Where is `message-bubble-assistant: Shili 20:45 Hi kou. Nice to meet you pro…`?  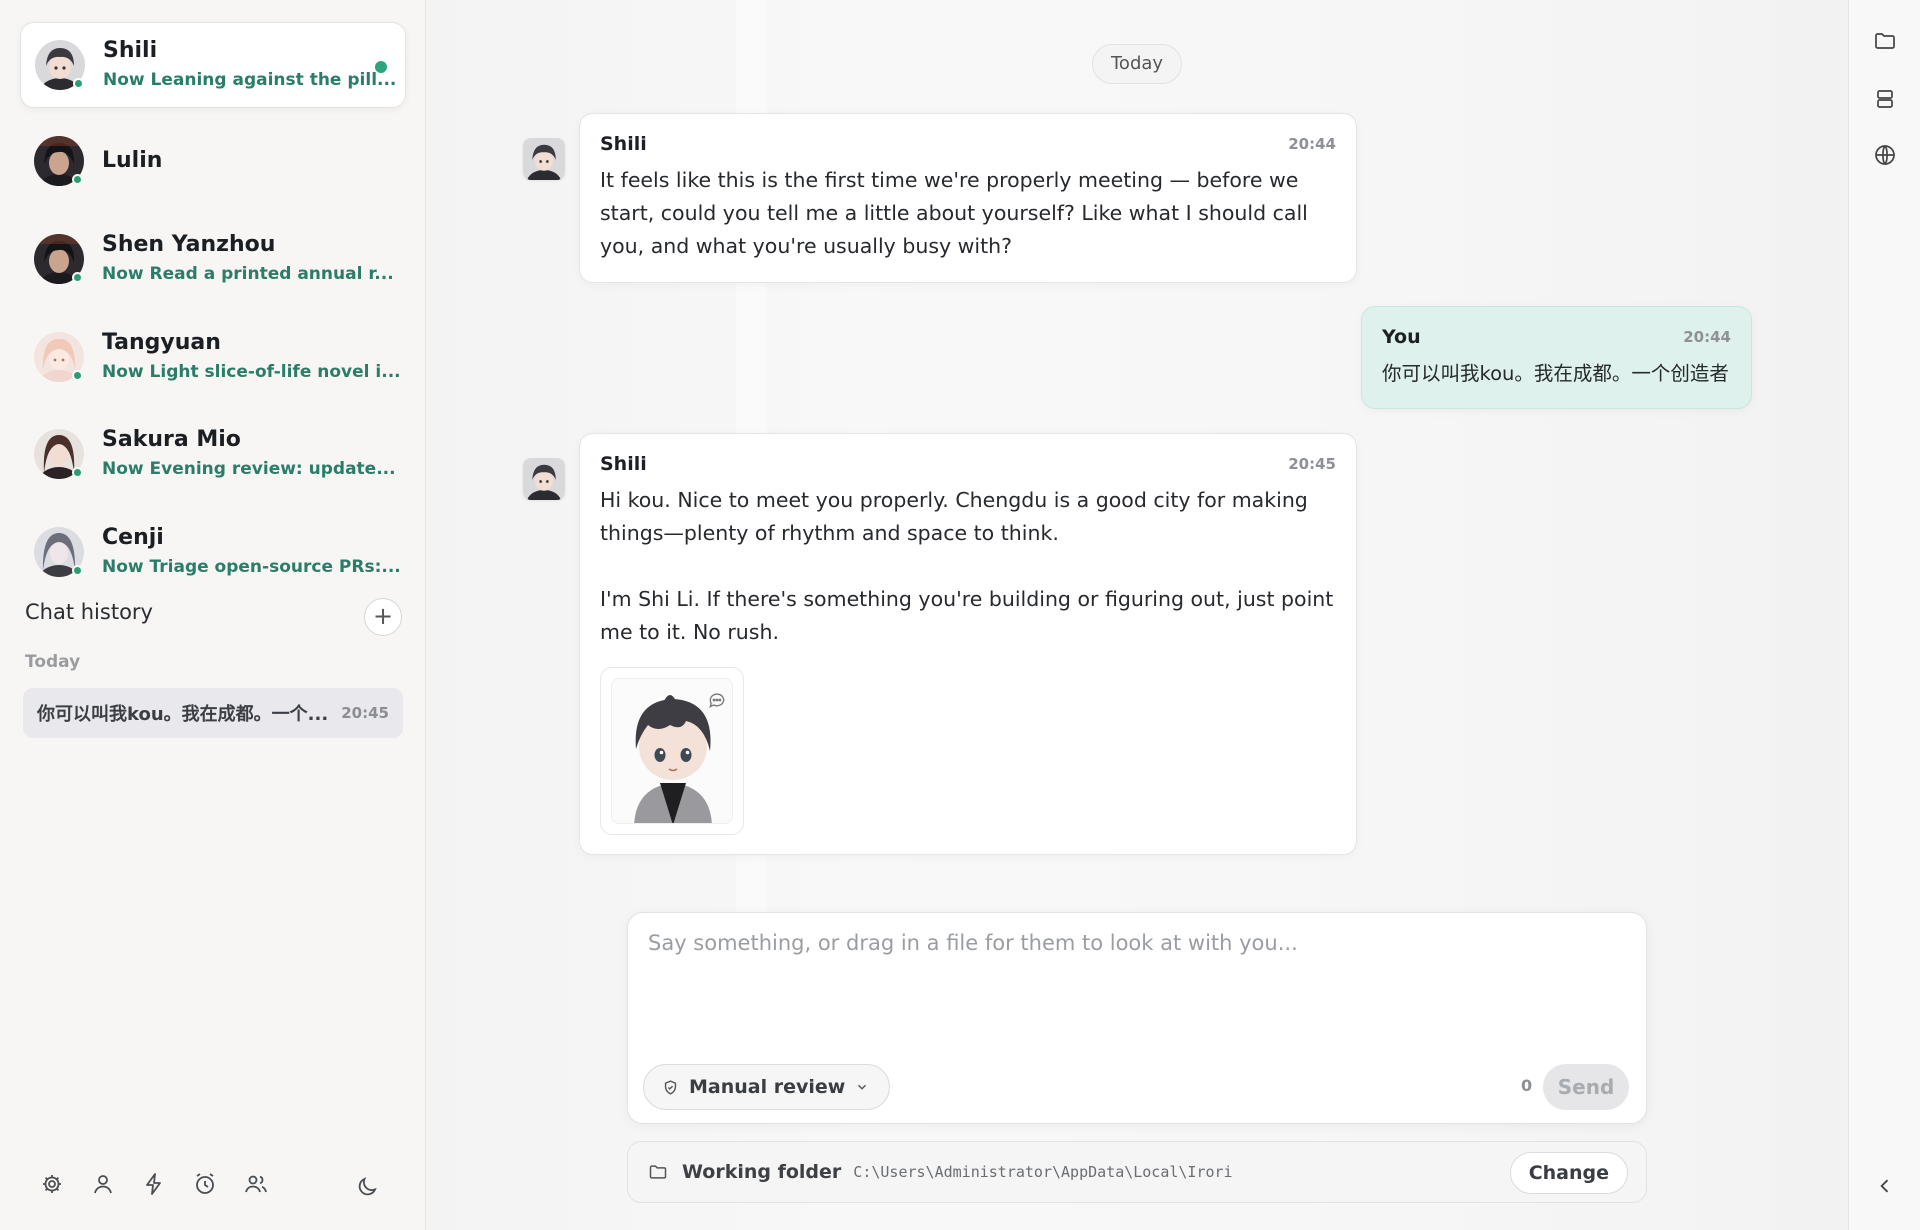
message-bubble-assistant: Shili 20:45 Hi kou. Nice to meet you pro… is located at coordinates (968, 644).